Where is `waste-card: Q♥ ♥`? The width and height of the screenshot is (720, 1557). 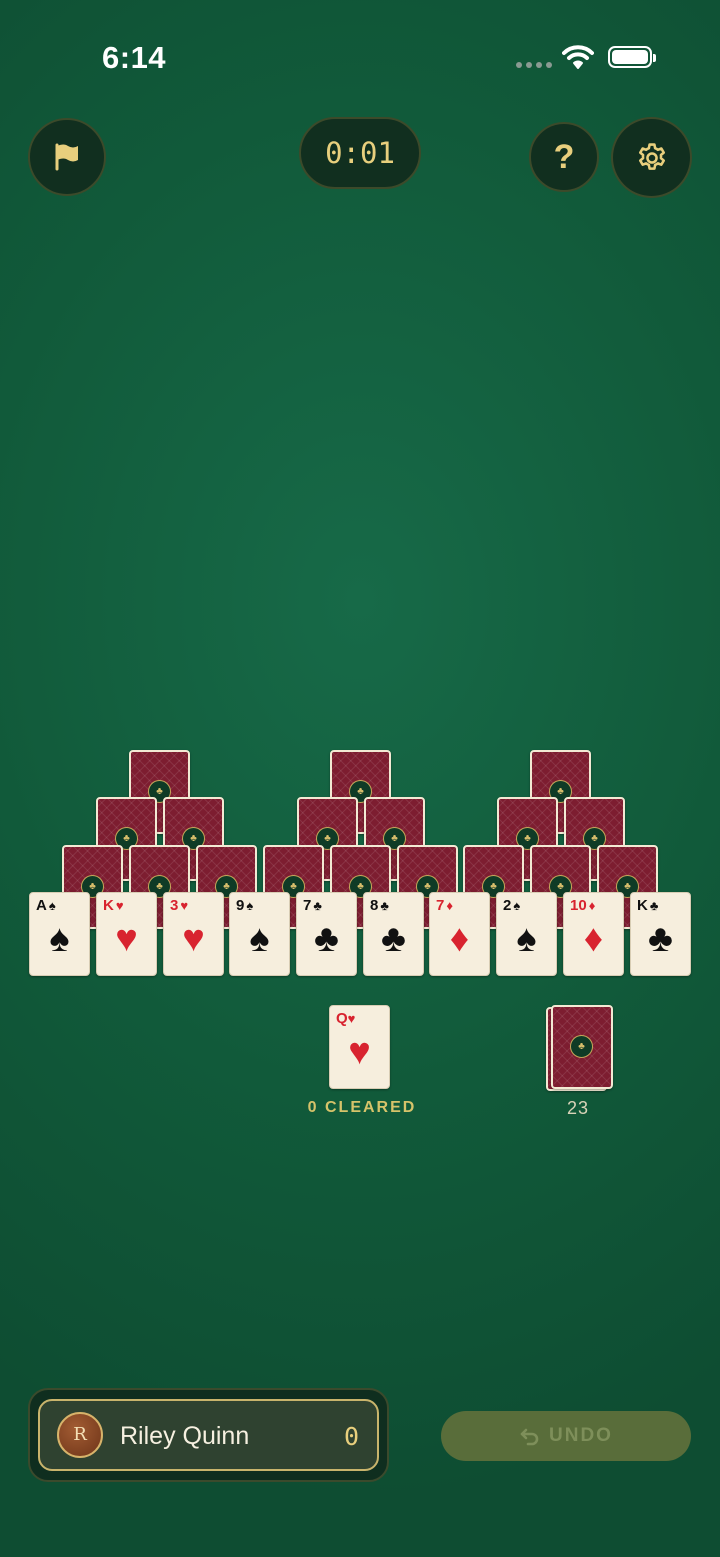
waste-card: Q♥ ♥ is located at coordinates (359, 1047).